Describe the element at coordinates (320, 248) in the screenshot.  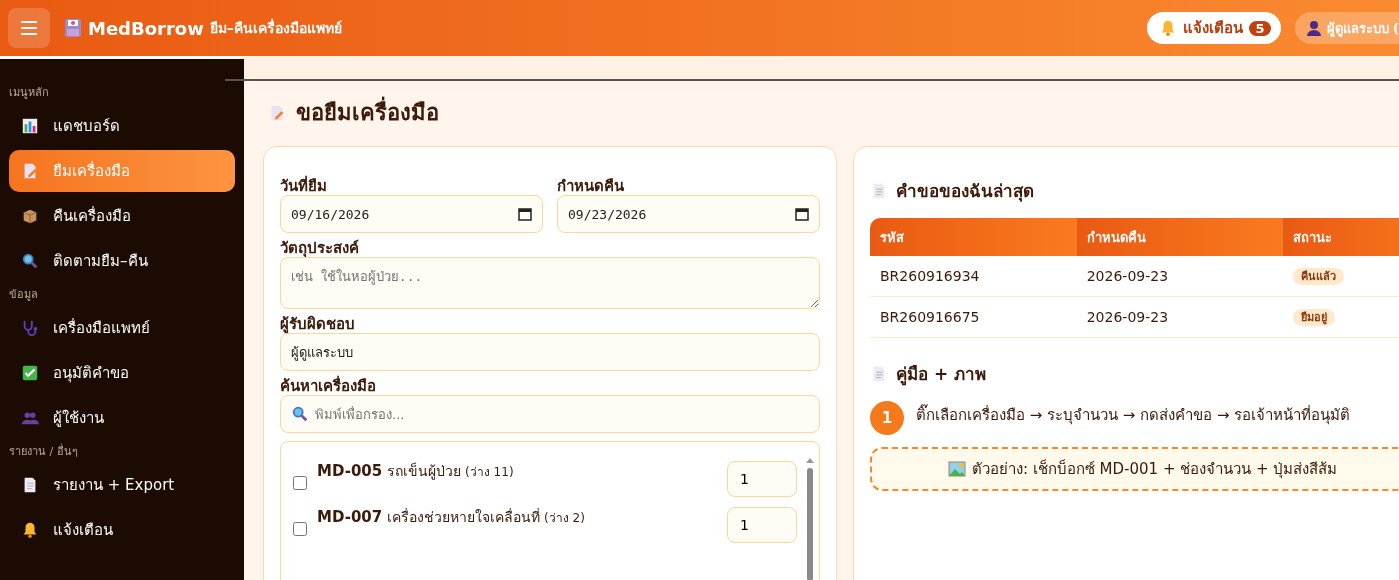
I see `field-label: วัตถุประสงค์` at that location.